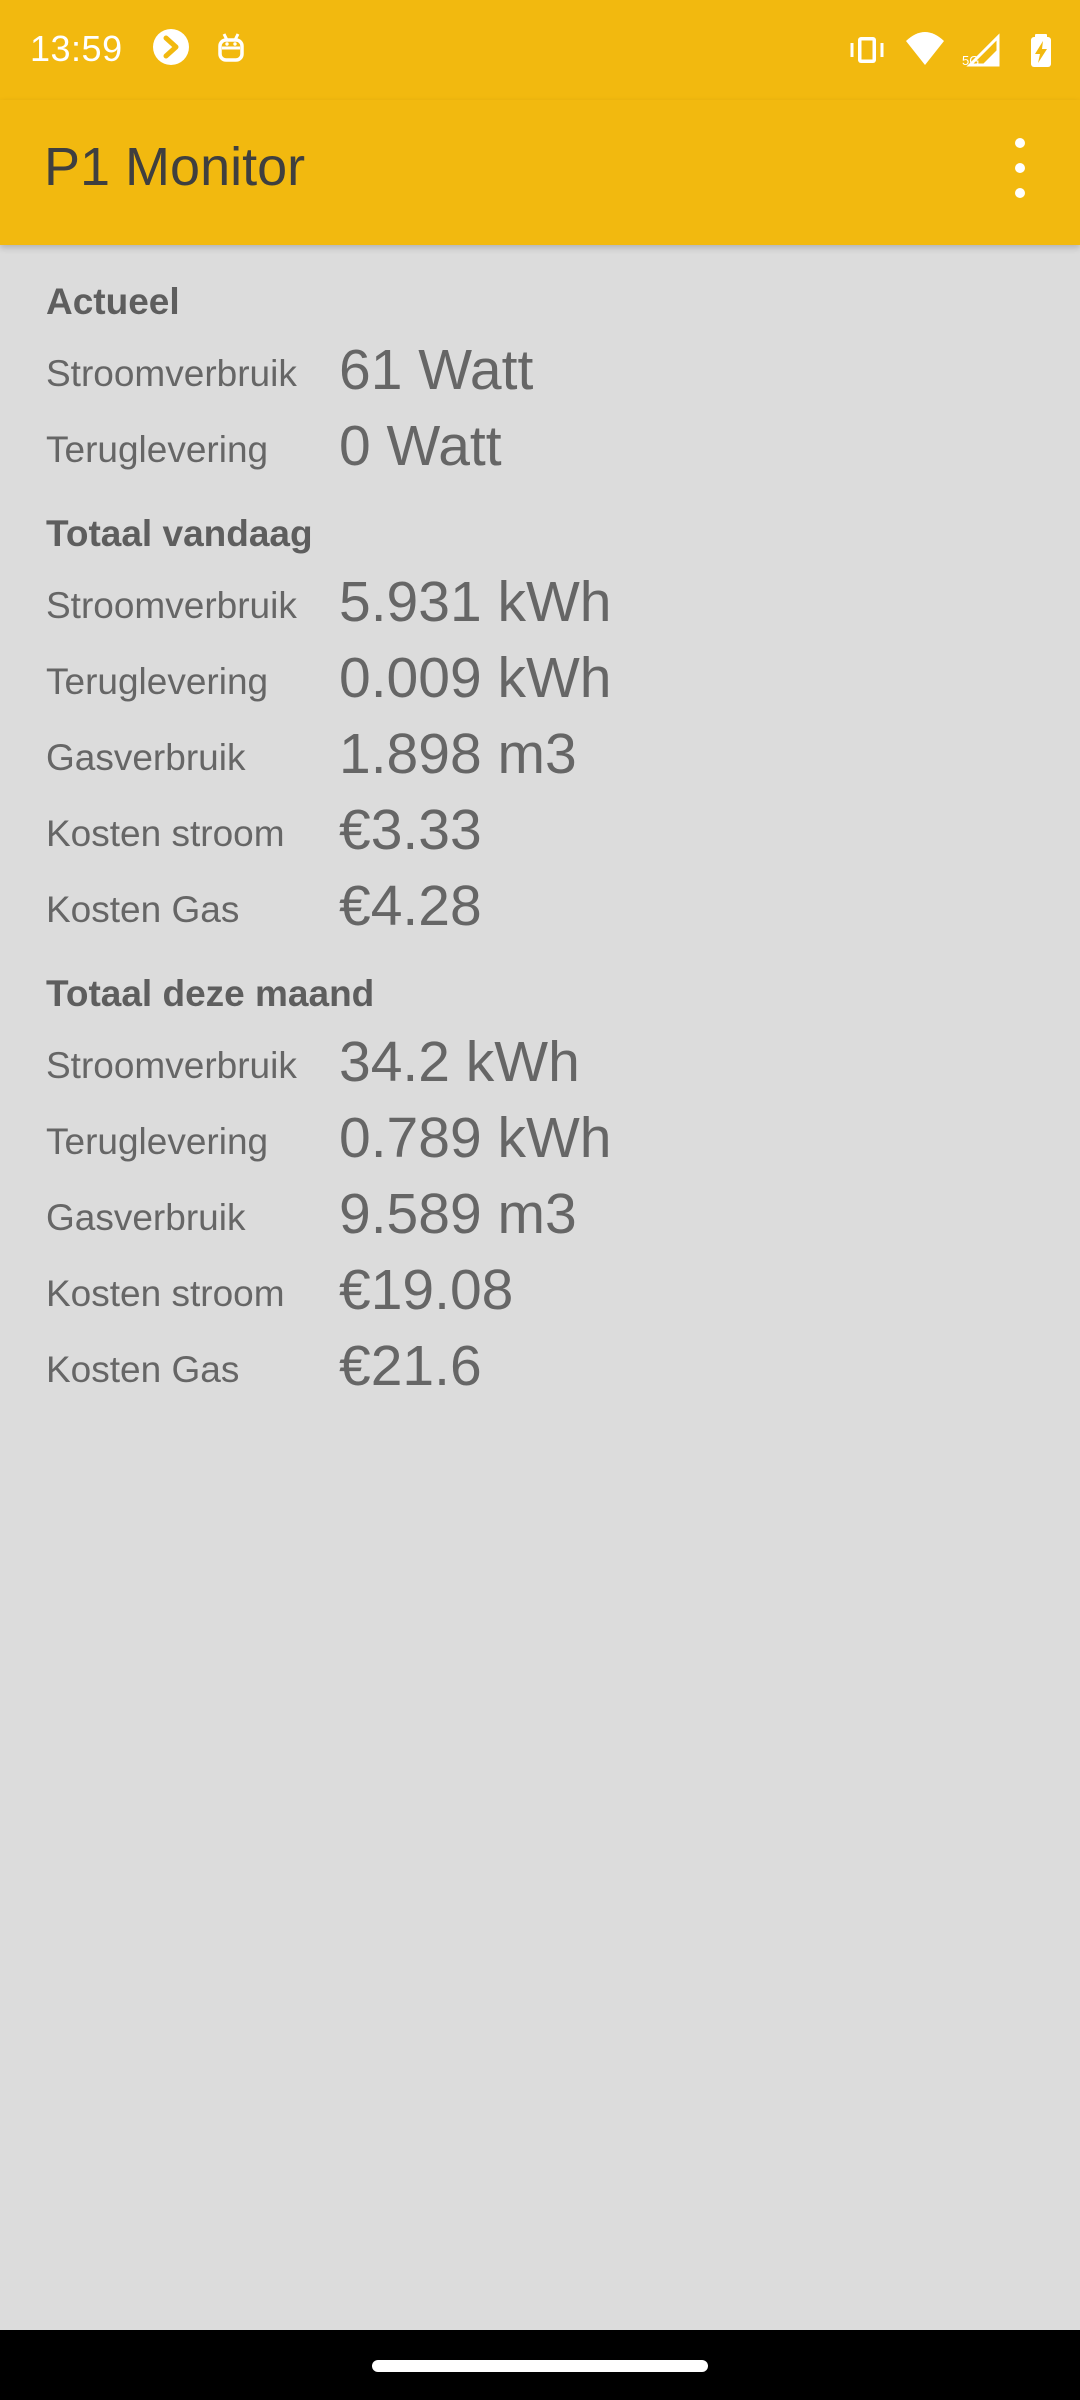 The height and width of the screenshot is (2400, 1080). What do you see at coordinates (410, 1366) in the screenshot?
I see `row-value: €21.6` at bounding box center [410, 1366].